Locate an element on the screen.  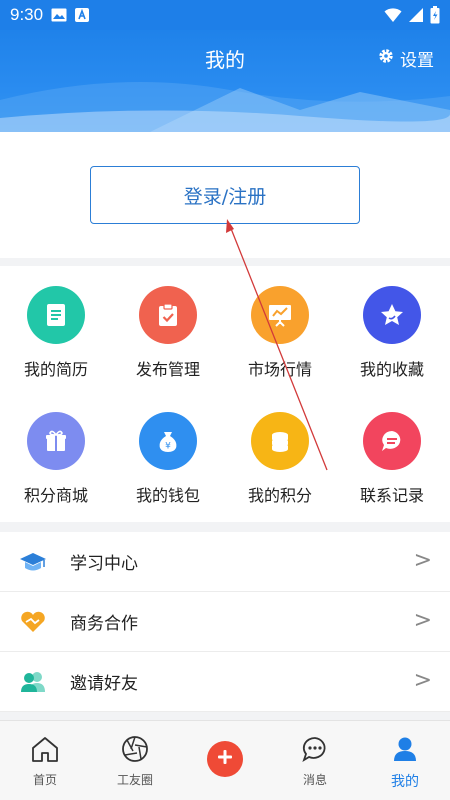
nav-item-workers-circle: 工友圈 is located at coordinates (135, 761).